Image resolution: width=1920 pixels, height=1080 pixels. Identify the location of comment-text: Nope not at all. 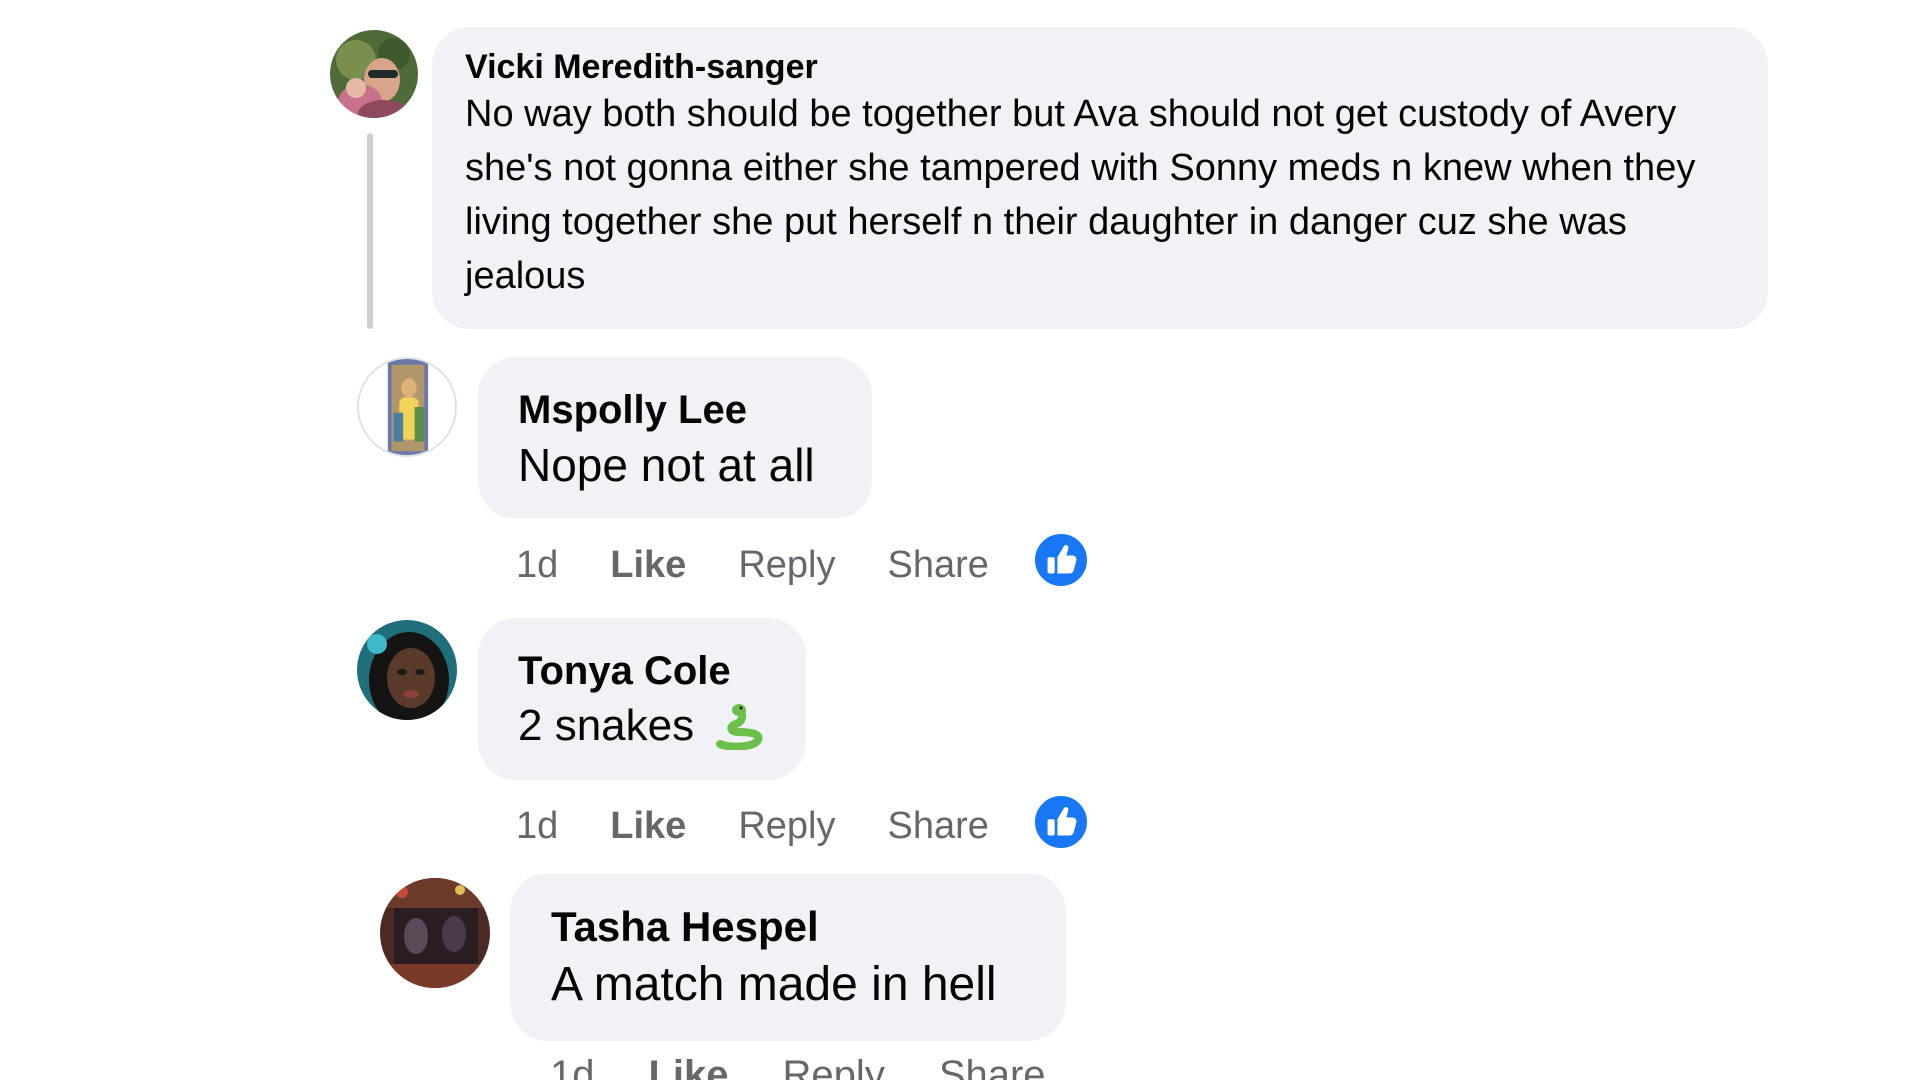
(666, 465).